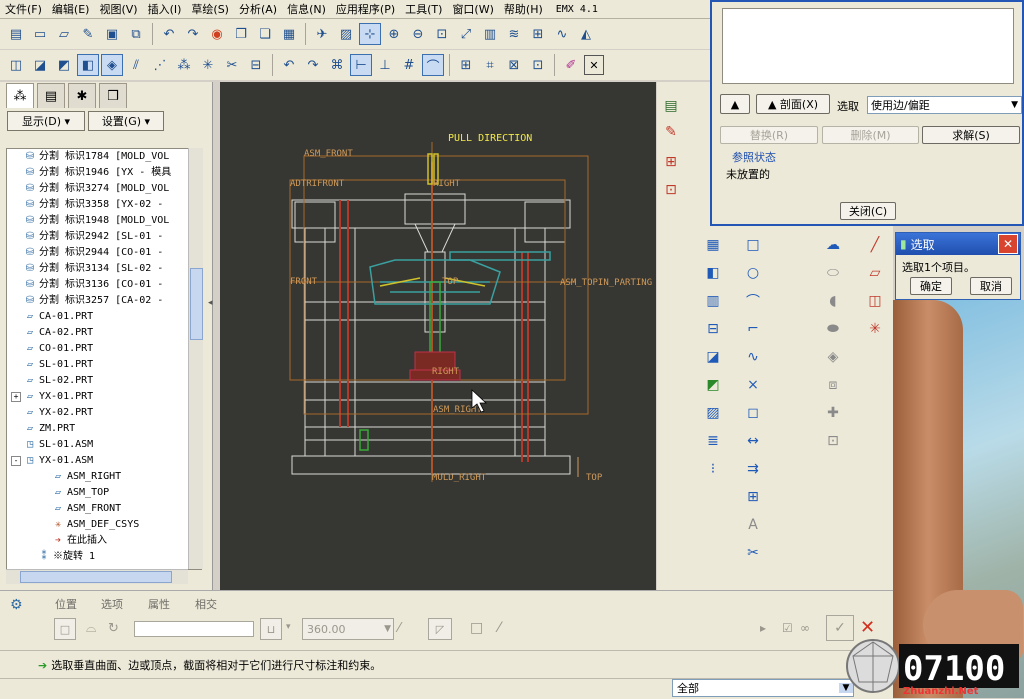 This screenshot has height=699, width=1024. What do you see at coordinates (160, 65) in the screenshot?
I see `datum-axis-display-icon: ⋰` at bounding box center [160, 65].